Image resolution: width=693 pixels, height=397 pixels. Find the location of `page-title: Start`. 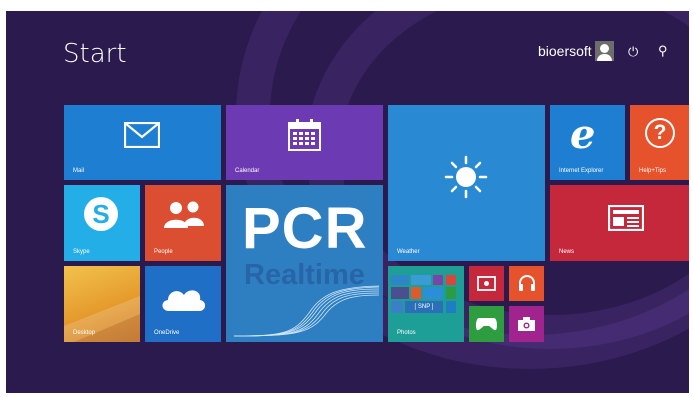

page-title: Start is located at coordinates (95, 54).